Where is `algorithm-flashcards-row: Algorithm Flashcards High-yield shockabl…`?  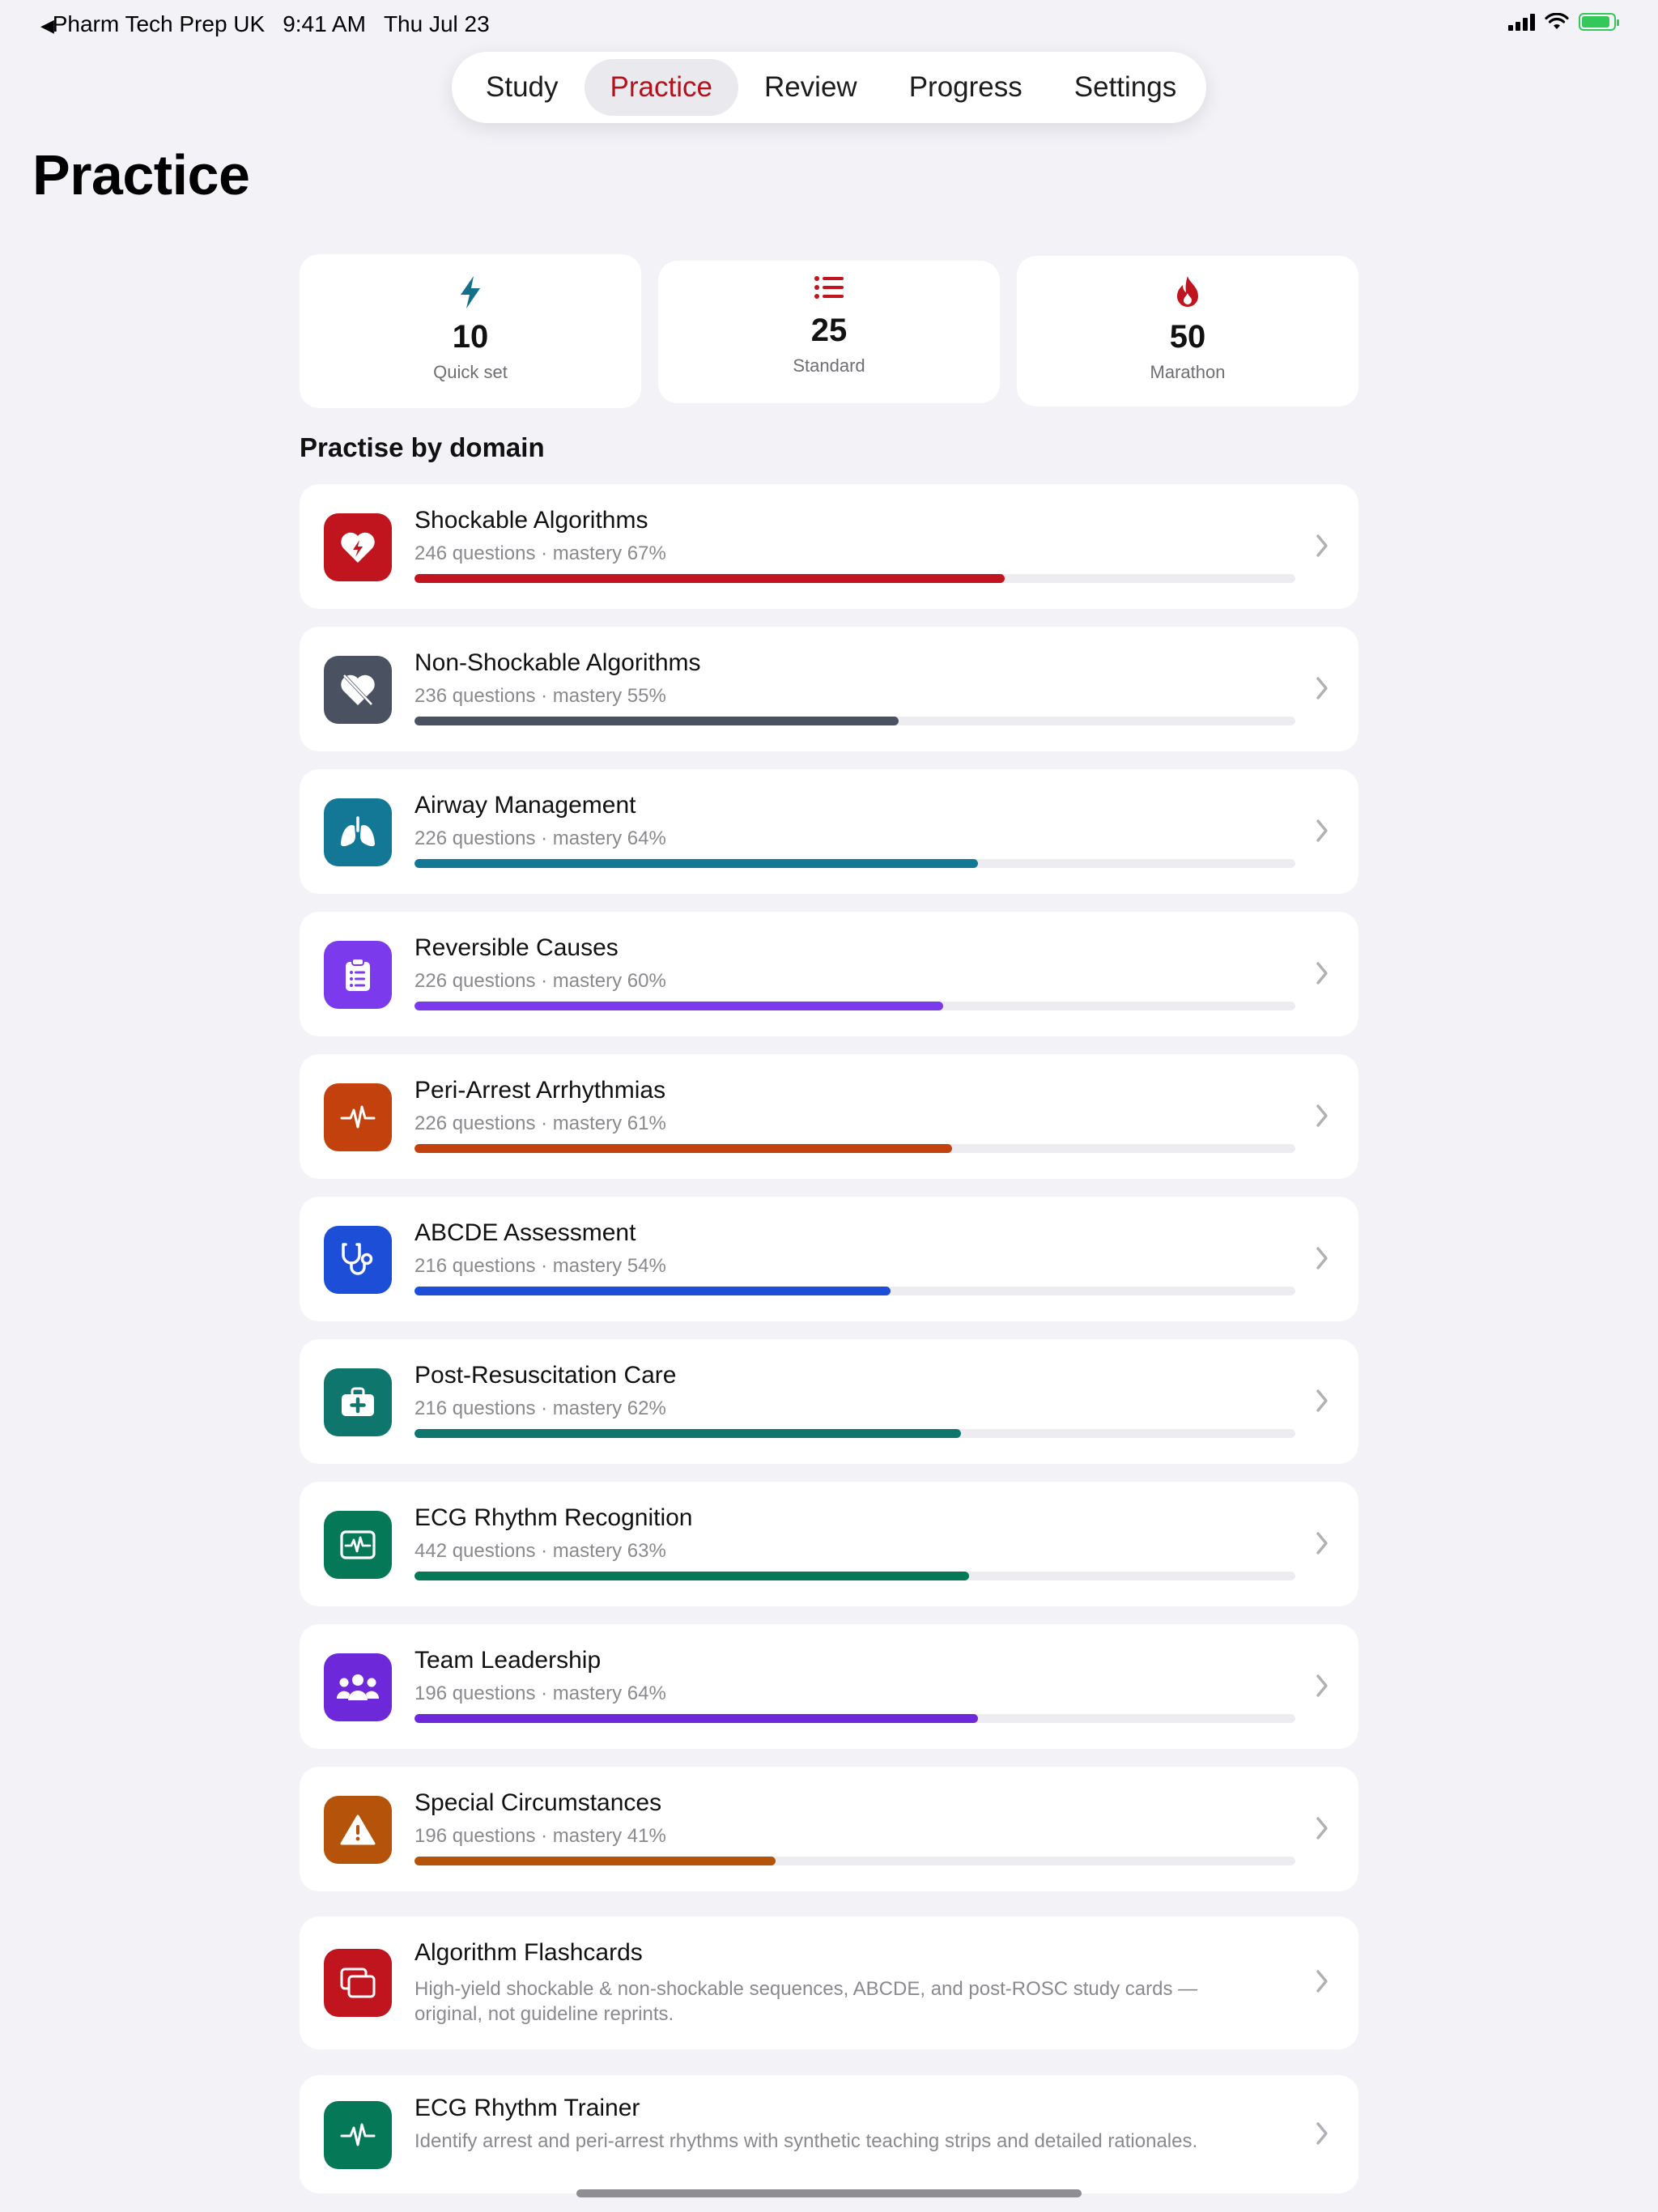 algorithm-flashcards-row: Algorithm Flashcards High-yield shockabl… is located at coordinates (829, 1982).